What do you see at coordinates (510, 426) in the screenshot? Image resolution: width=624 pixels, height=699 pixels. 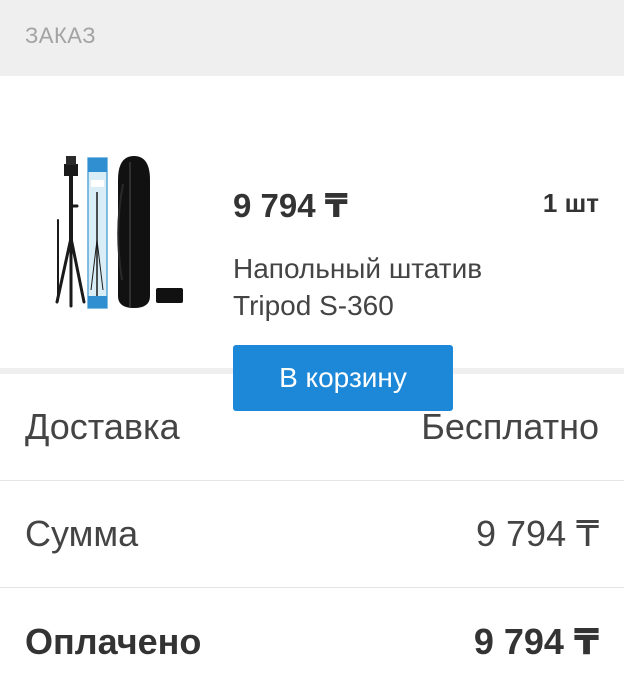 I see `delivery-value: Бесплатно` at bounding box center [510, 426].